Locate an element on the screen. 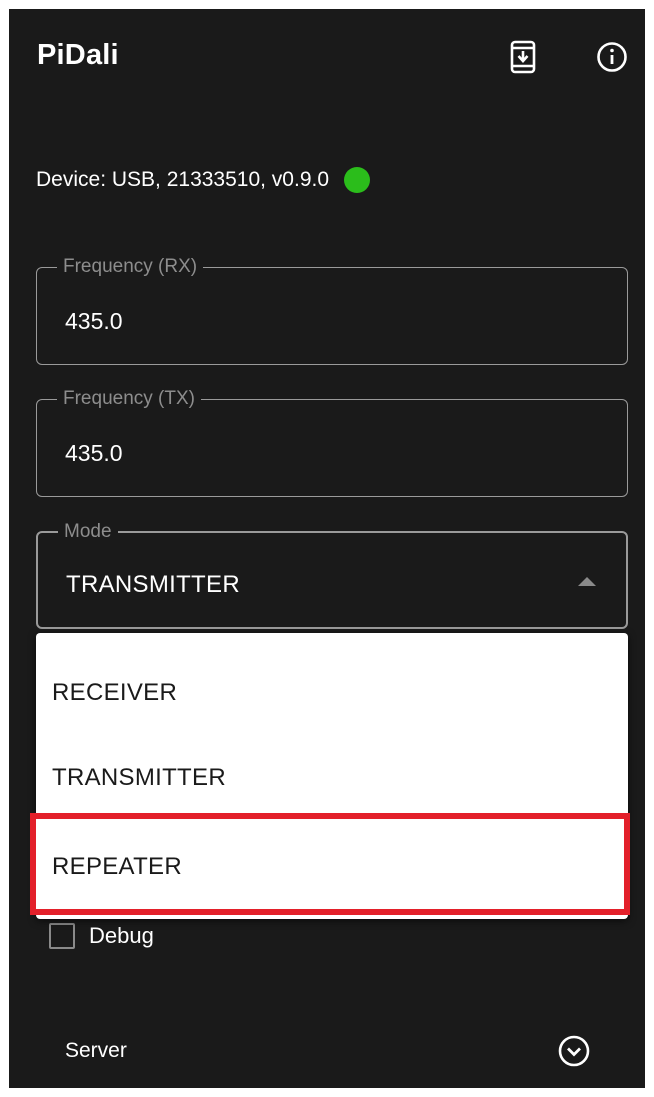 The image size is (654, 1097). install-button is located at coordinates (523, 57).